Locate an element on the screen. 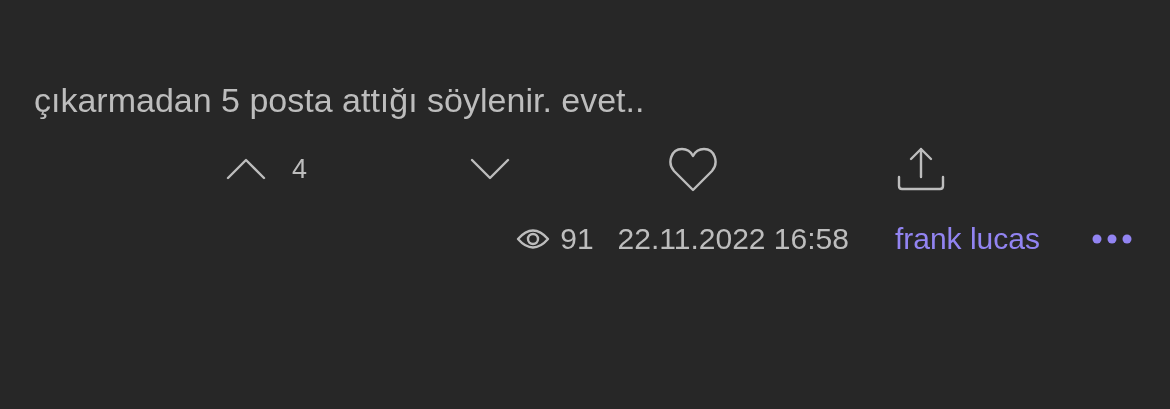  eye-icon is located at coordinates (533, 239).